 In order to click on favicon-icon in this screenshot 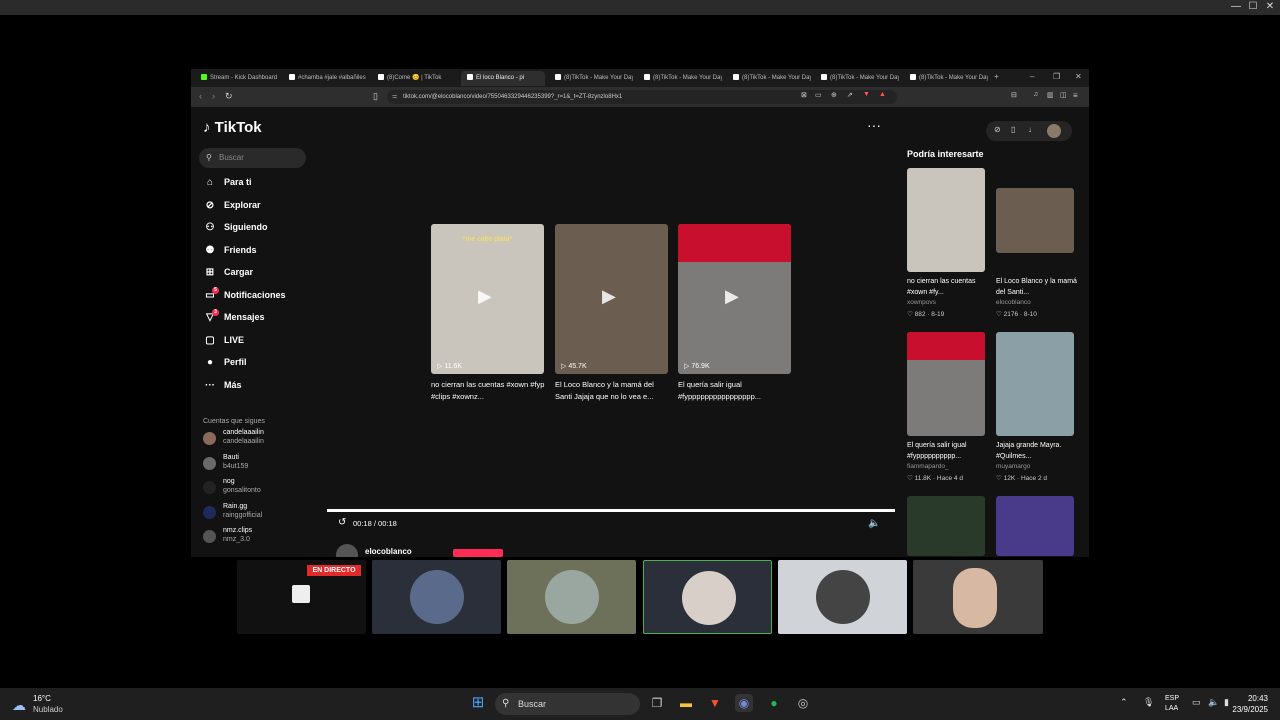, I will do `click(381, 77)`.